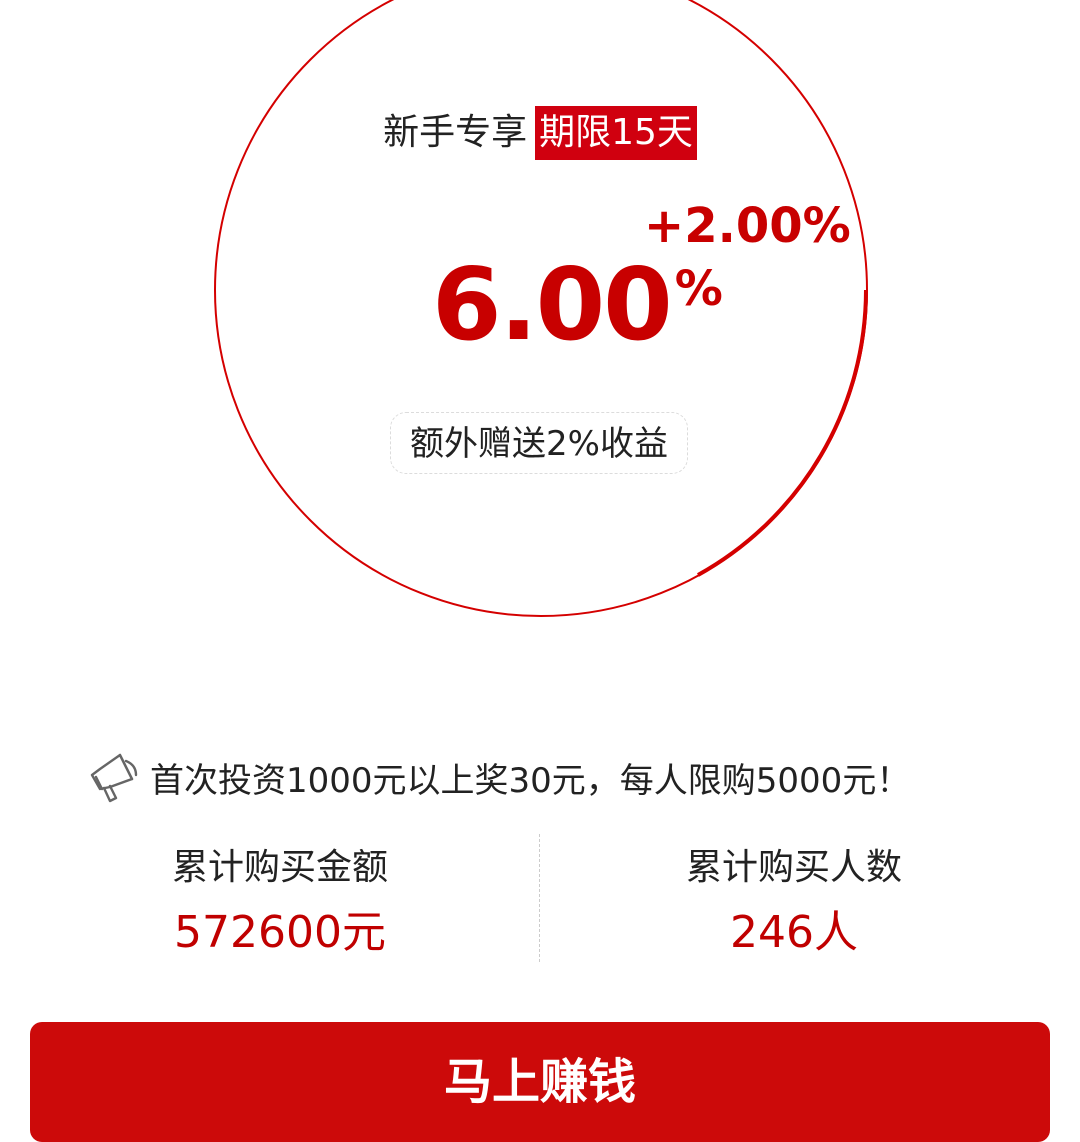 This screenshot has height=1142, width=1080. I want to click on annual-rate: 6.00%, so click(577, 311).